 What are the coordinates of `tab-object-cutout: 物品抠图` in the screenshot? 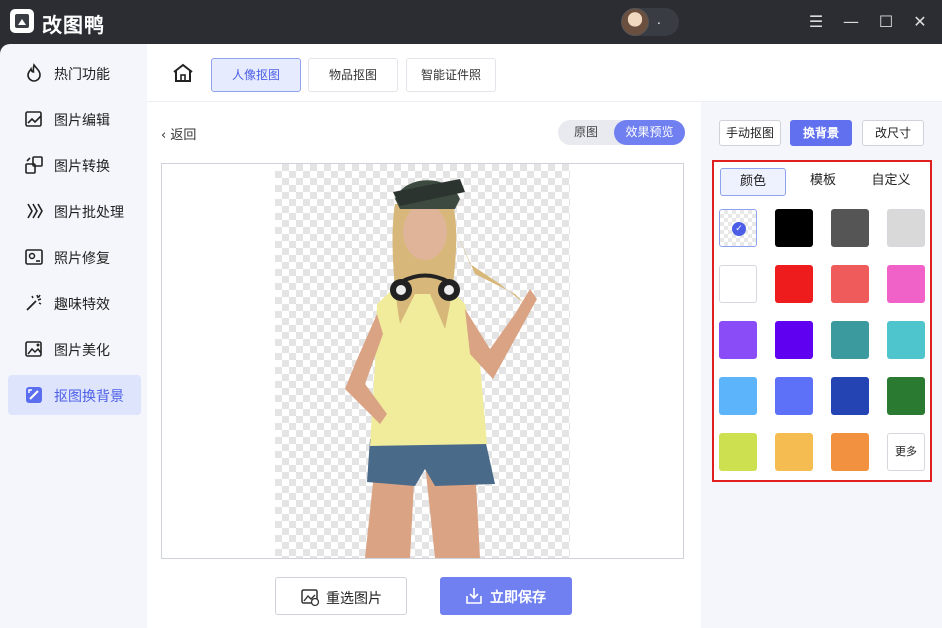 It's located at (353, 75).